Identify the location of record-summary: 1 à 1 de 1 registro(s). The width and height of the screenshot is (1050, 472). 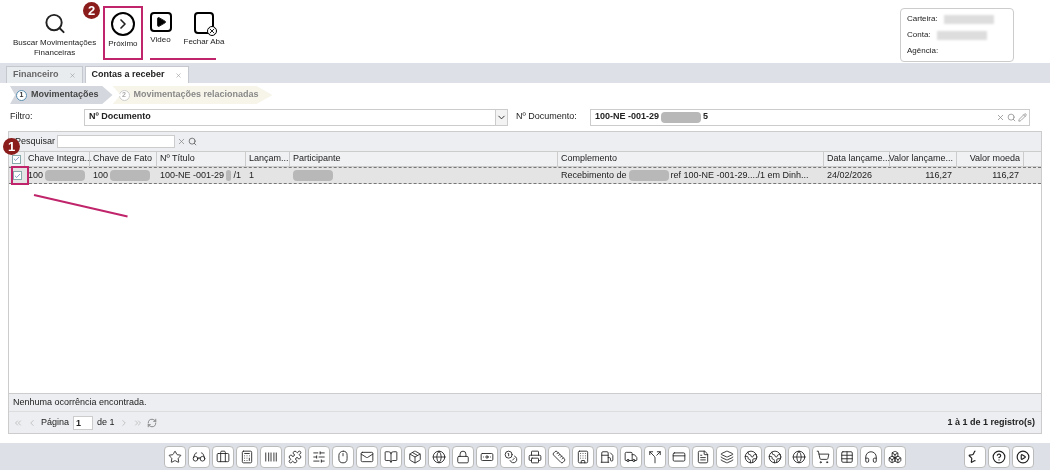
(991, 422).